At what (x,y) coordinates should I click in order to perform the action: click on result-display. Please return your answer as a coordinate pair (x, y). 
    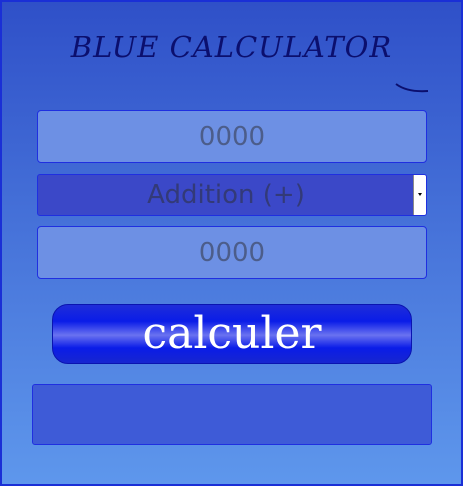
    Looking at the image, I should click on (232, 414).